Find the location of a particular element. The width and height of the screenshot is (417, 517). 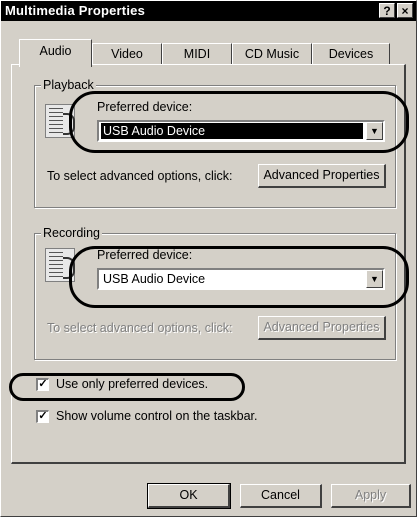

tab-video: Video is located at coordinates (127, 54).